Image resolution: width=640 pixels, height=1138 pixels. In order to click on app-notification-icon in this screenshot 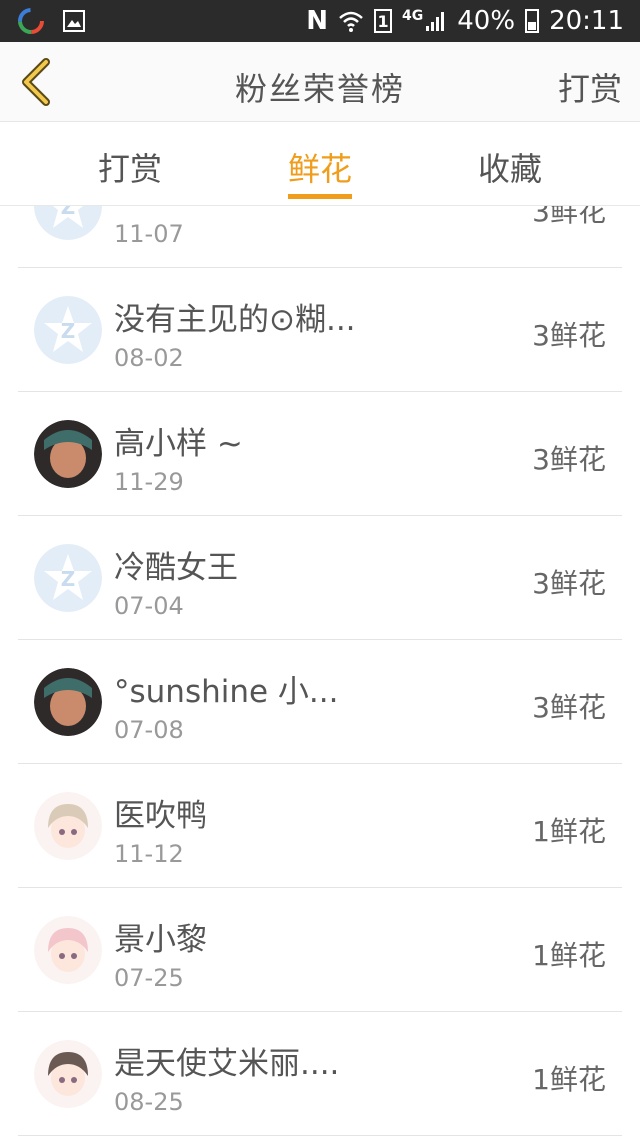, I will do `click(31, 21)`.